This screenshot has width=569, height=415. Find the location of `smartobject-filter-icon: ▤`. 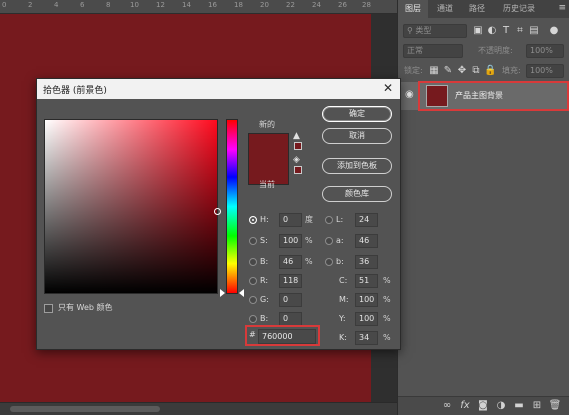

smartobject-filter-icon: ▤ is located at coordinates (534, 31).